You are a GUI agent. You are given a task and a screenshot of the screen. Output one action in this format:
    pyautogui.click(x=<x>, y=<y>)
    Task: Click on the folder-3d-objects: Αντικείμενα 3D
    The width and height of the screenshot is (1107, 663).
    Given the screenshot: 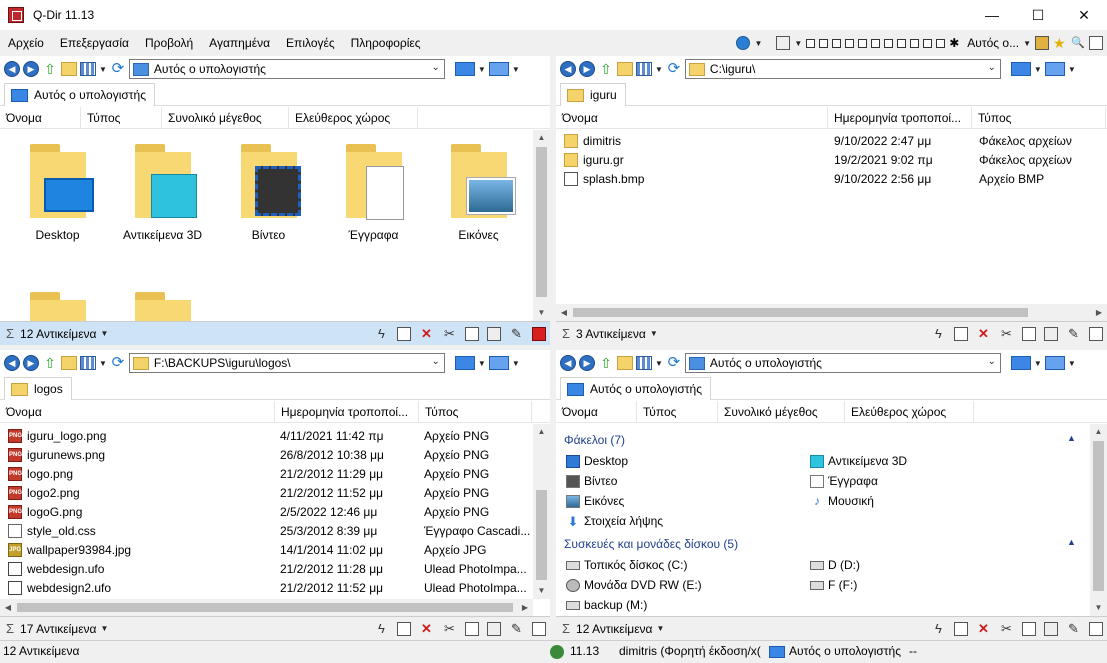 What is the action you would take?
    pyautogui.click(x=858, y=461)
    